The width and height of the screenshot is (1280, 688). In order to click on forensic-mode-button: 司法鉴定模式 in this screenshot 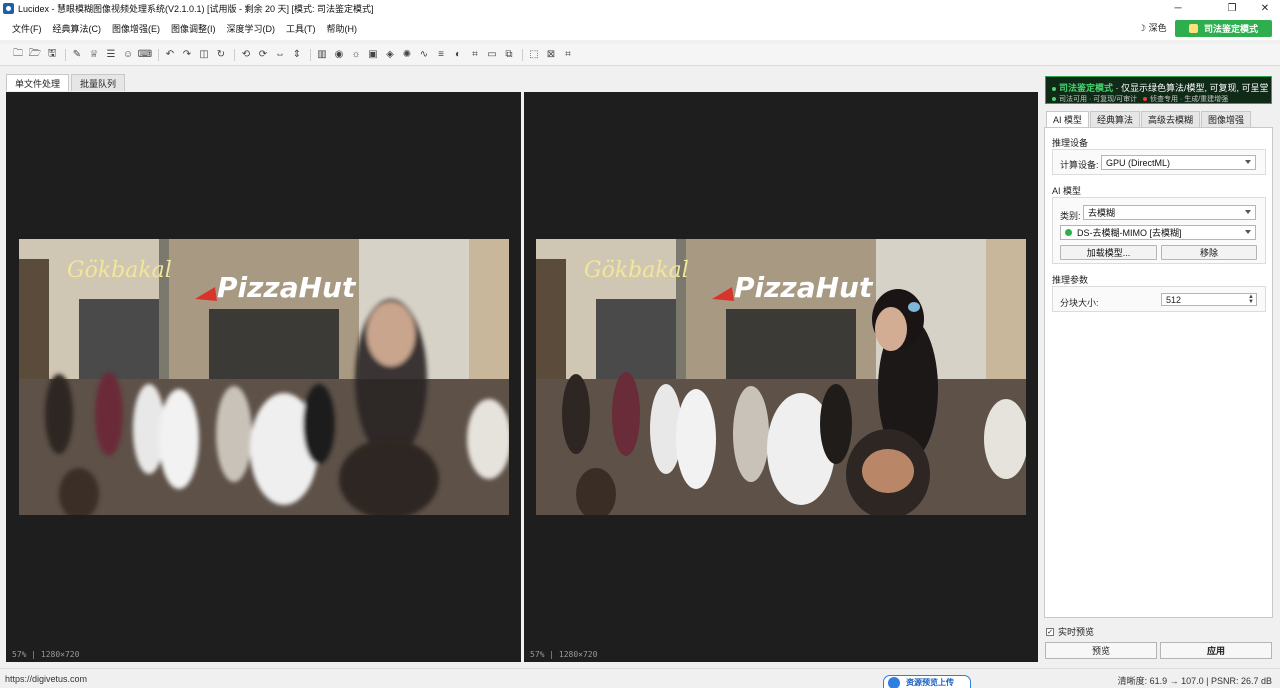, I will do `click(1223, 28)`.